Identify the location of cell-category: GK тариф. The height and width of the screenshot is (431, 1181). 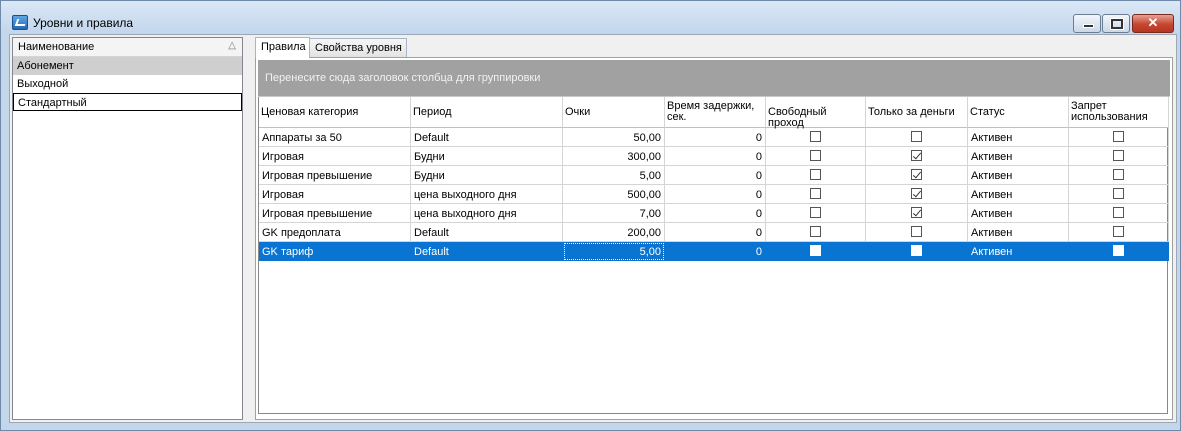
(335, 251).